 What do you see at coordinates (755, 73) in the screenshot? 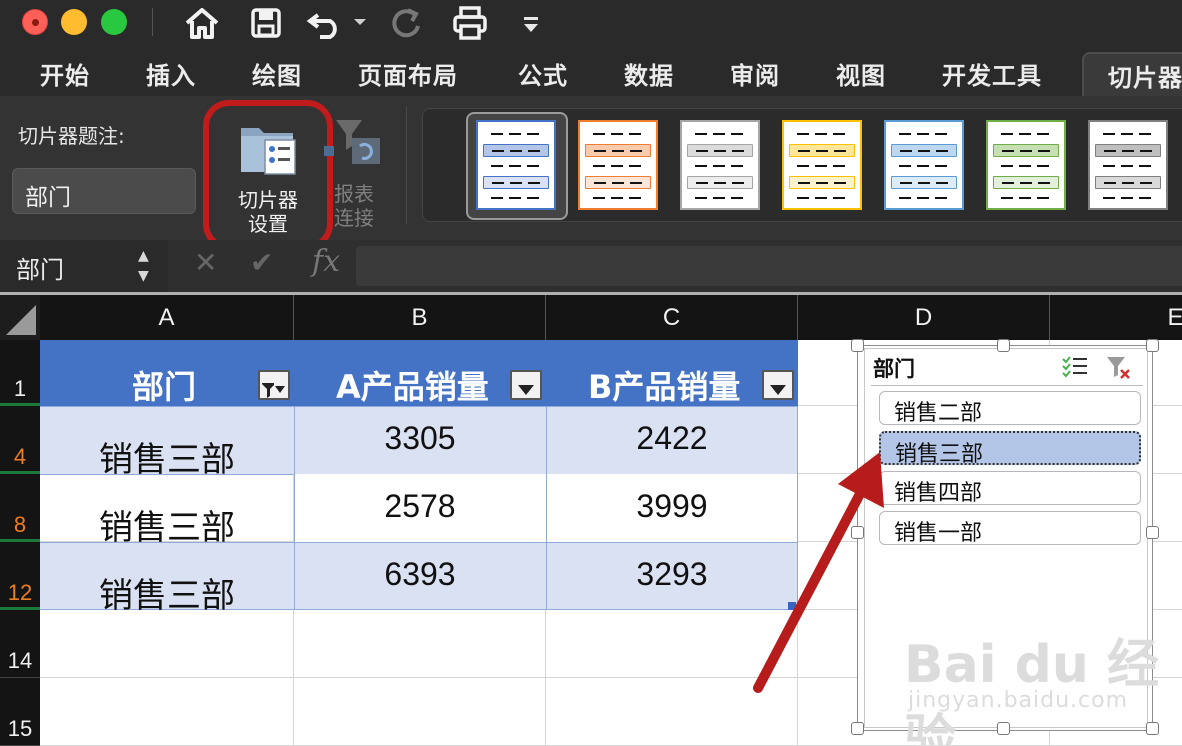
I see `tab-review: 审阅` at bounding box center [755, 73].